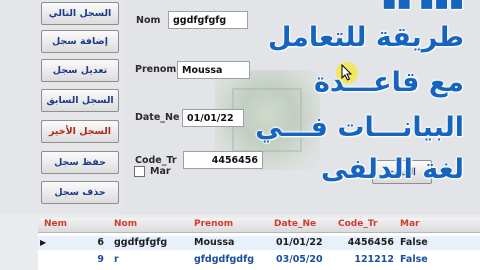 This screenshot has height=270, width=480. What do you see at coordinates (392, 169) in the screenshot?
I see `overlay-title-line4: لغة الدلفى` at bounding box center [392, 169].